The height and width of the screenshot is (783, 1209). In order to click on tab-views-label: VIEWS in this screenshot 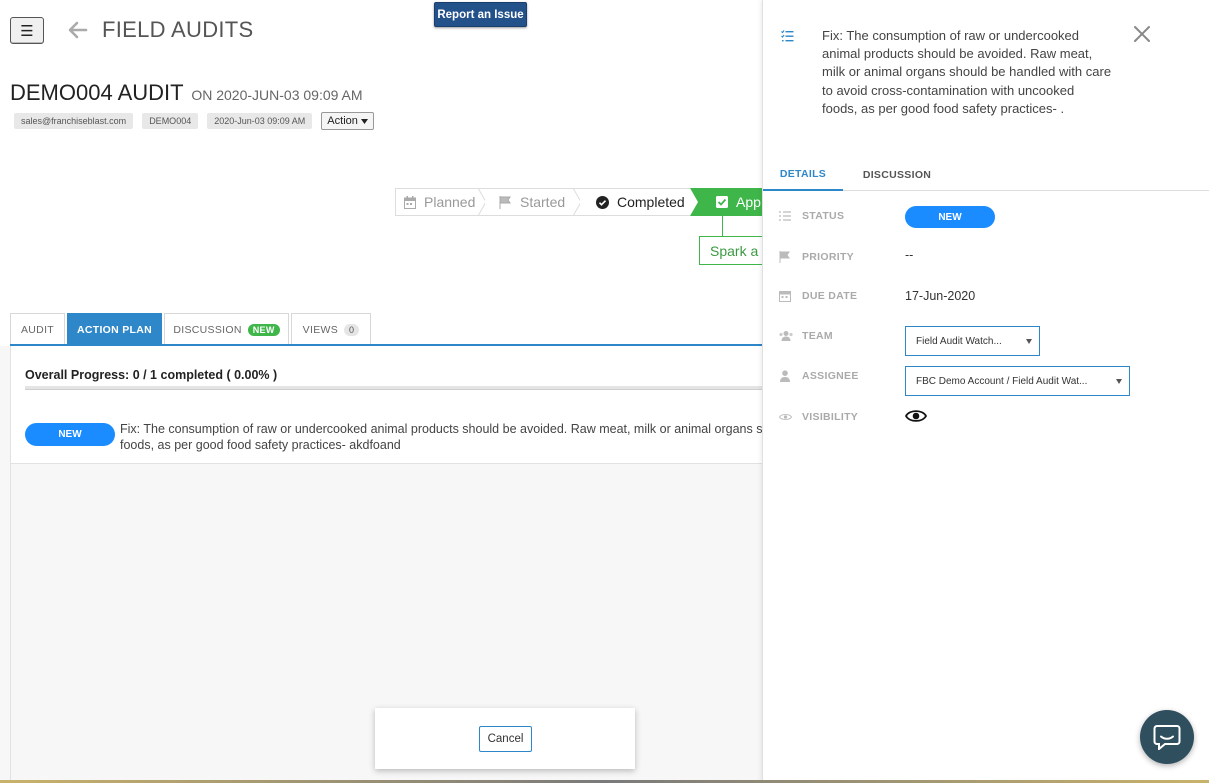, I will do `click(320, 329)`.